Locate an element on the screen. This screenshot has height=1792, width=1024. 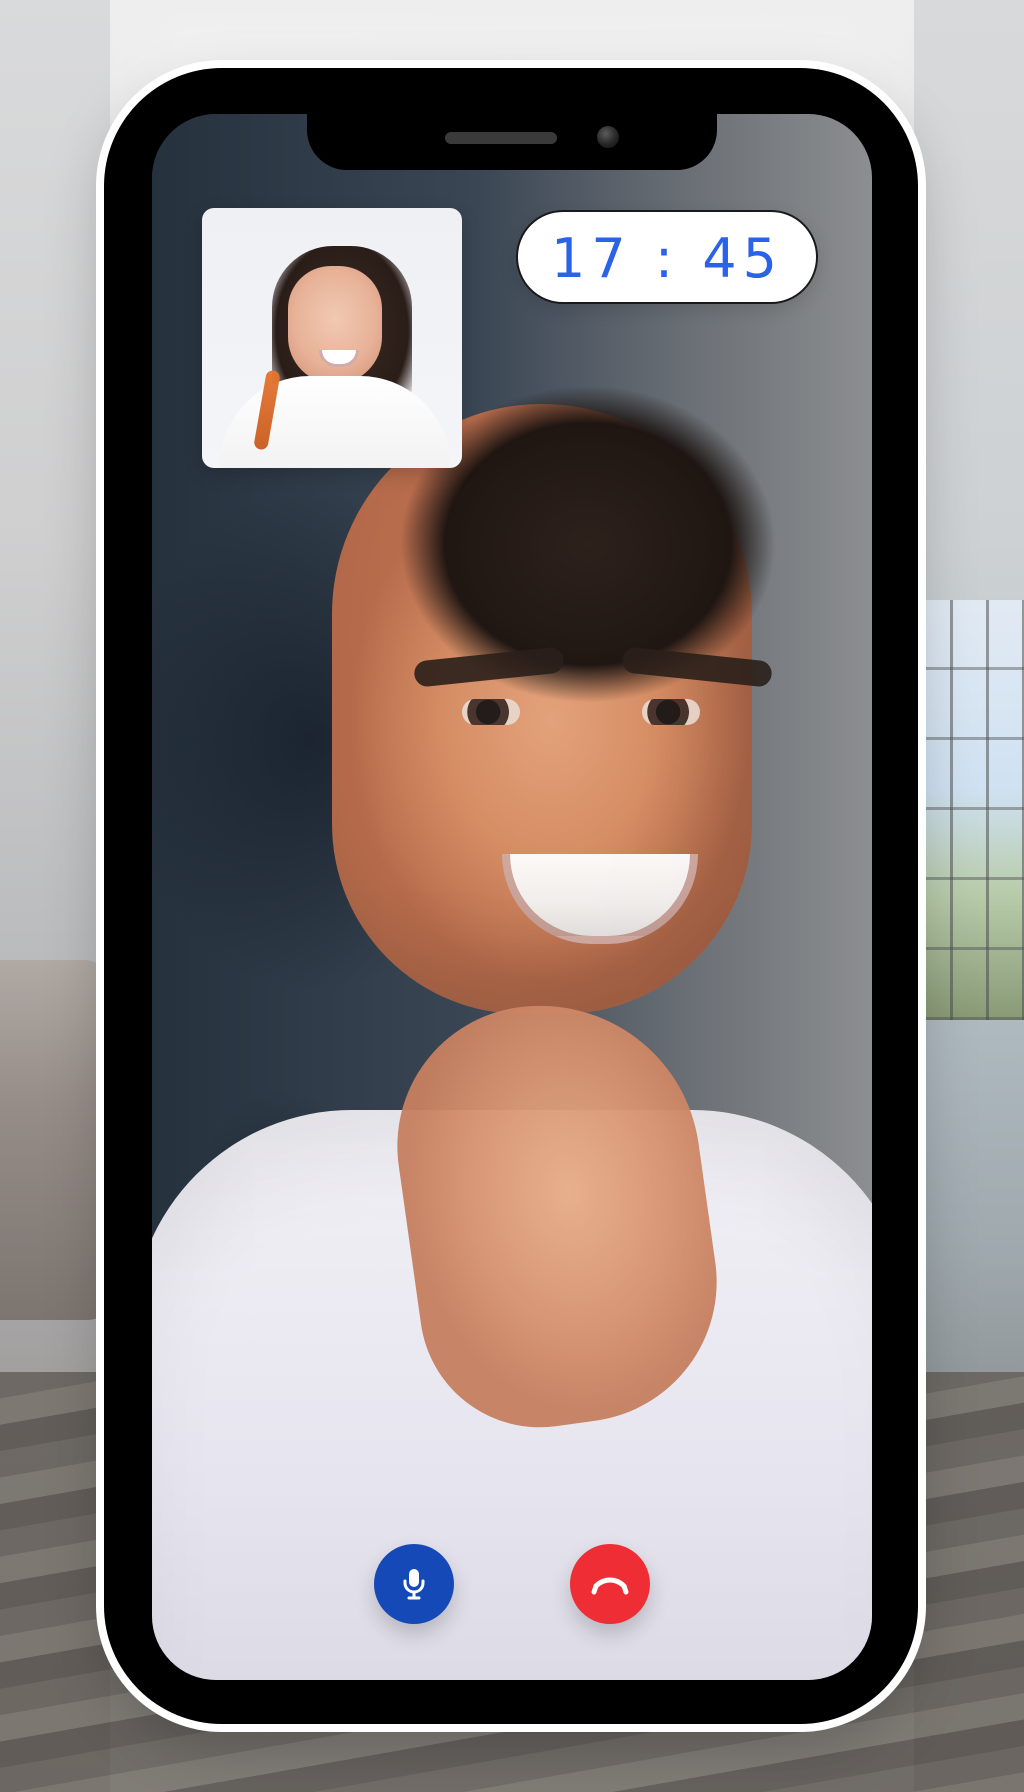
end-call-icon is located at coordinates (610, 1584).